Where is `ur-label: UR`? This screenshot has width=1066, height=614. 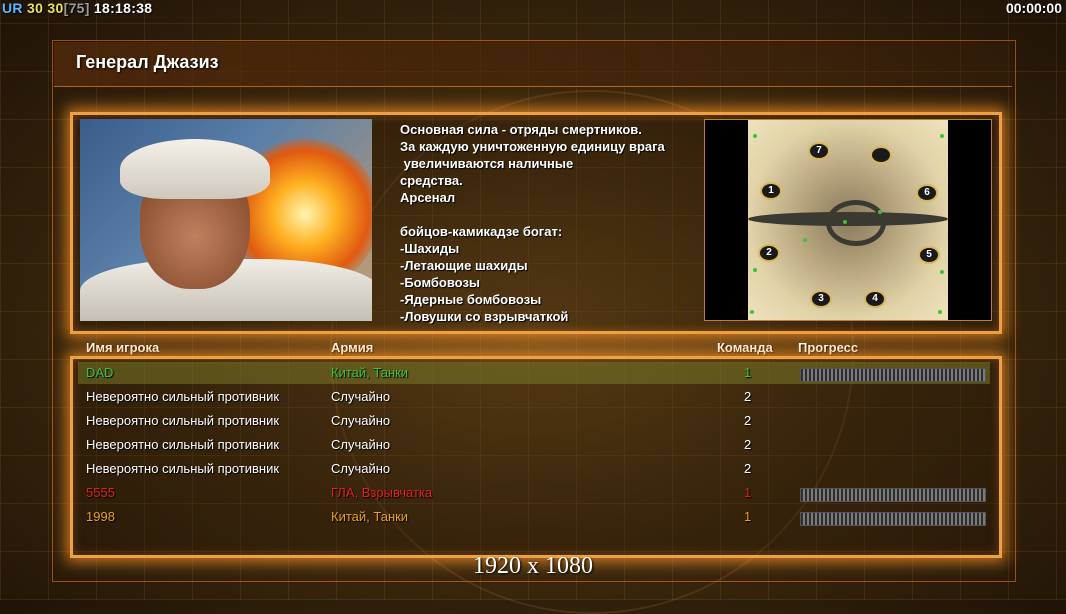
ur-label: UR is located at coordinates (12, 8).